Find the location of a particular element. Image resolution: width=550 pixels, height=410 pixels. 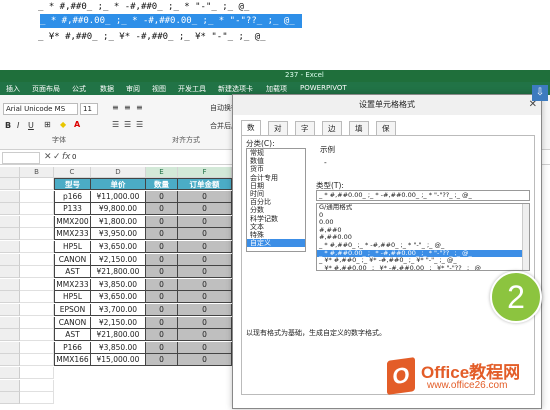

font-size-select: 11 is located at coordinates (89, 109).